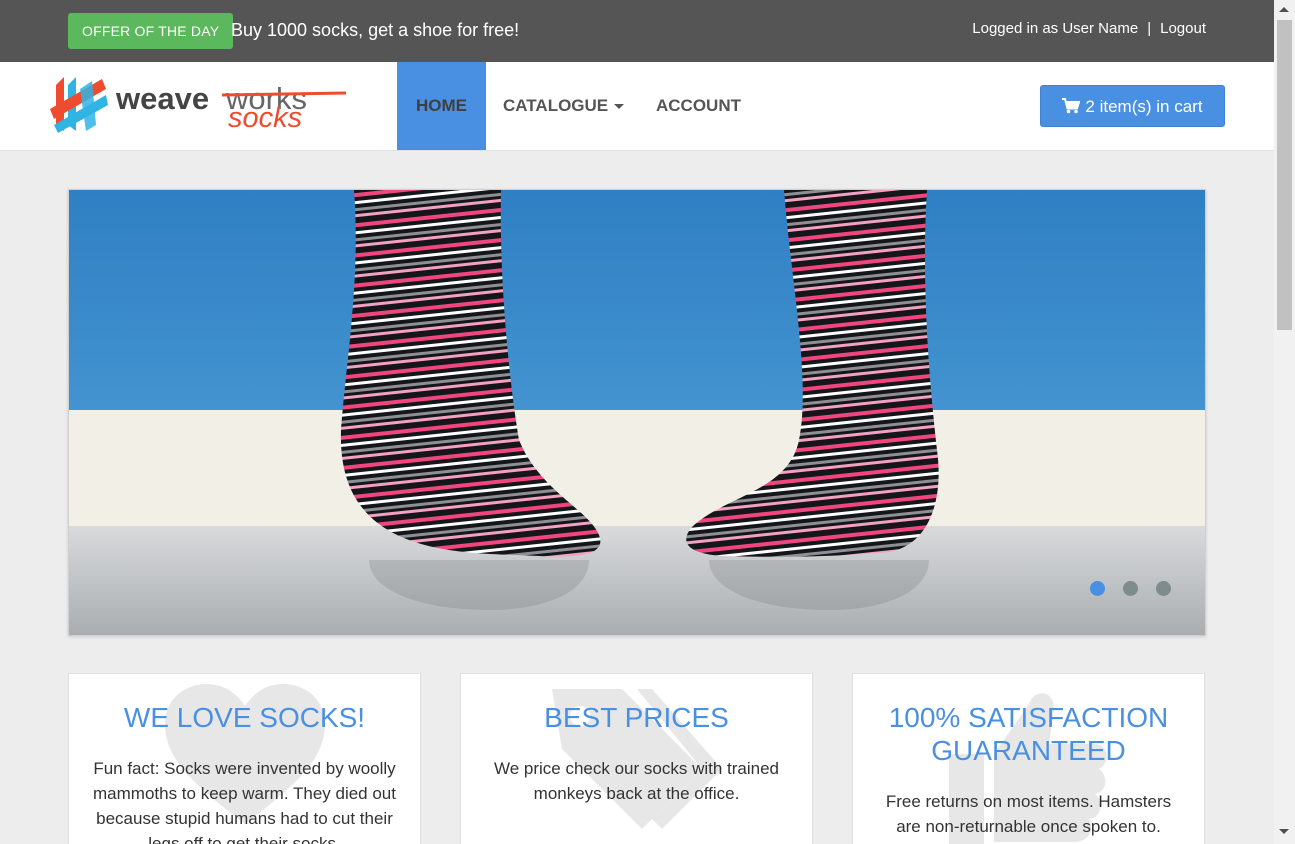 The image size is (1295, 844). I want to click on logo-word-weave: weave, so click(162, 98).